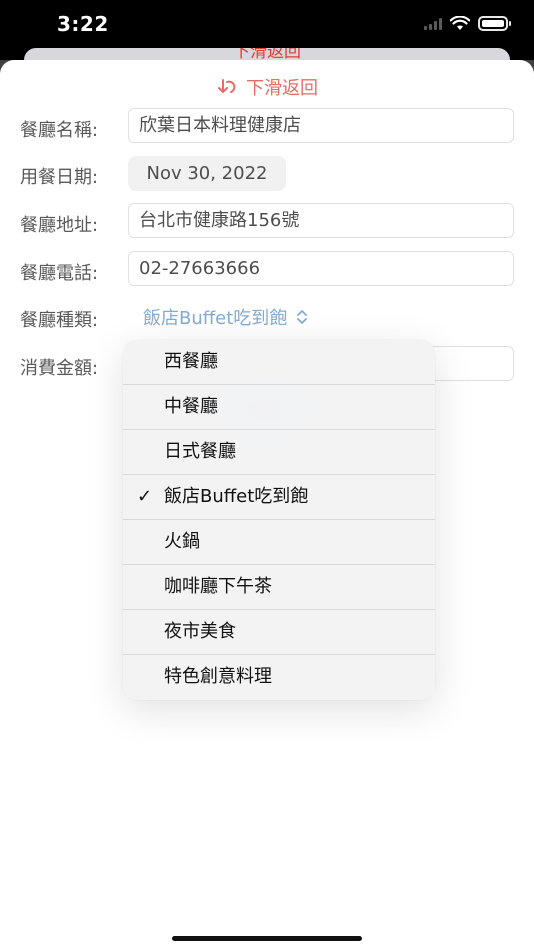 Image resolution: width=534 pixels, height=950 pixels. What do you see at coordinates (83, 24) in the screenshot?
I see `status-time: 3:22` at bounding box center [83, 24].